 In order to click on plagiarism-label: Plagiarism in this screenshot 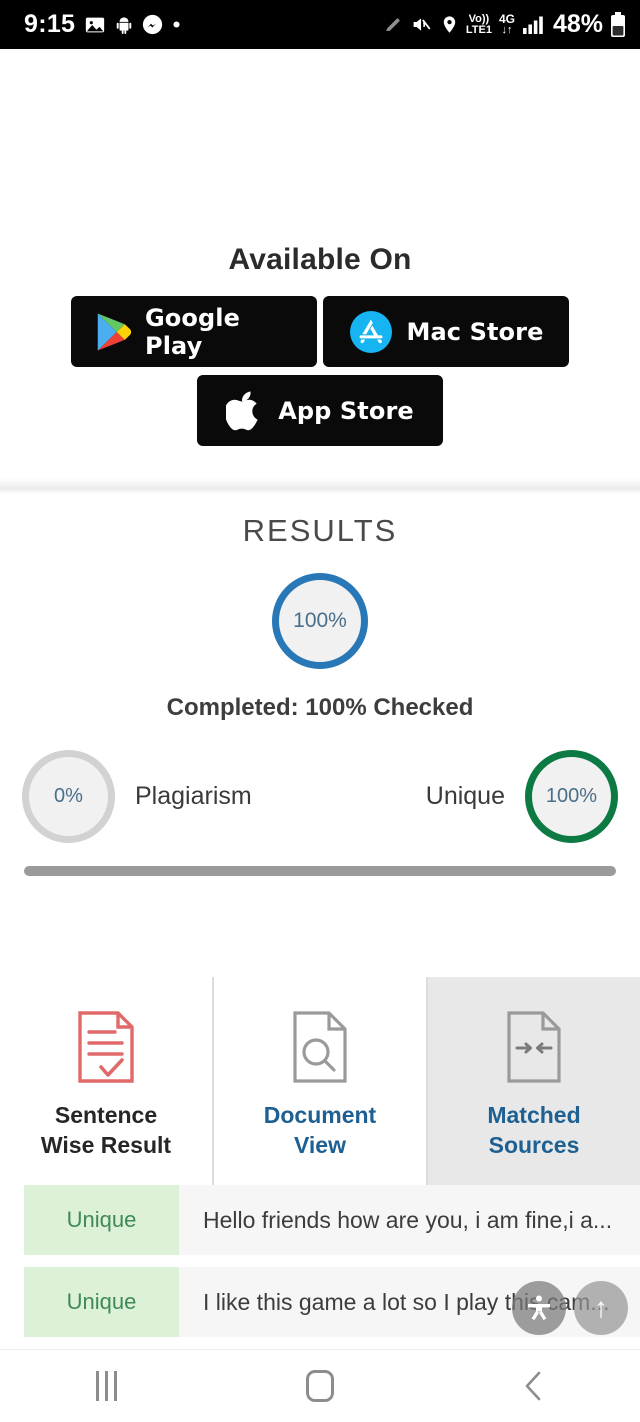, I will do `click(193, 796)`.